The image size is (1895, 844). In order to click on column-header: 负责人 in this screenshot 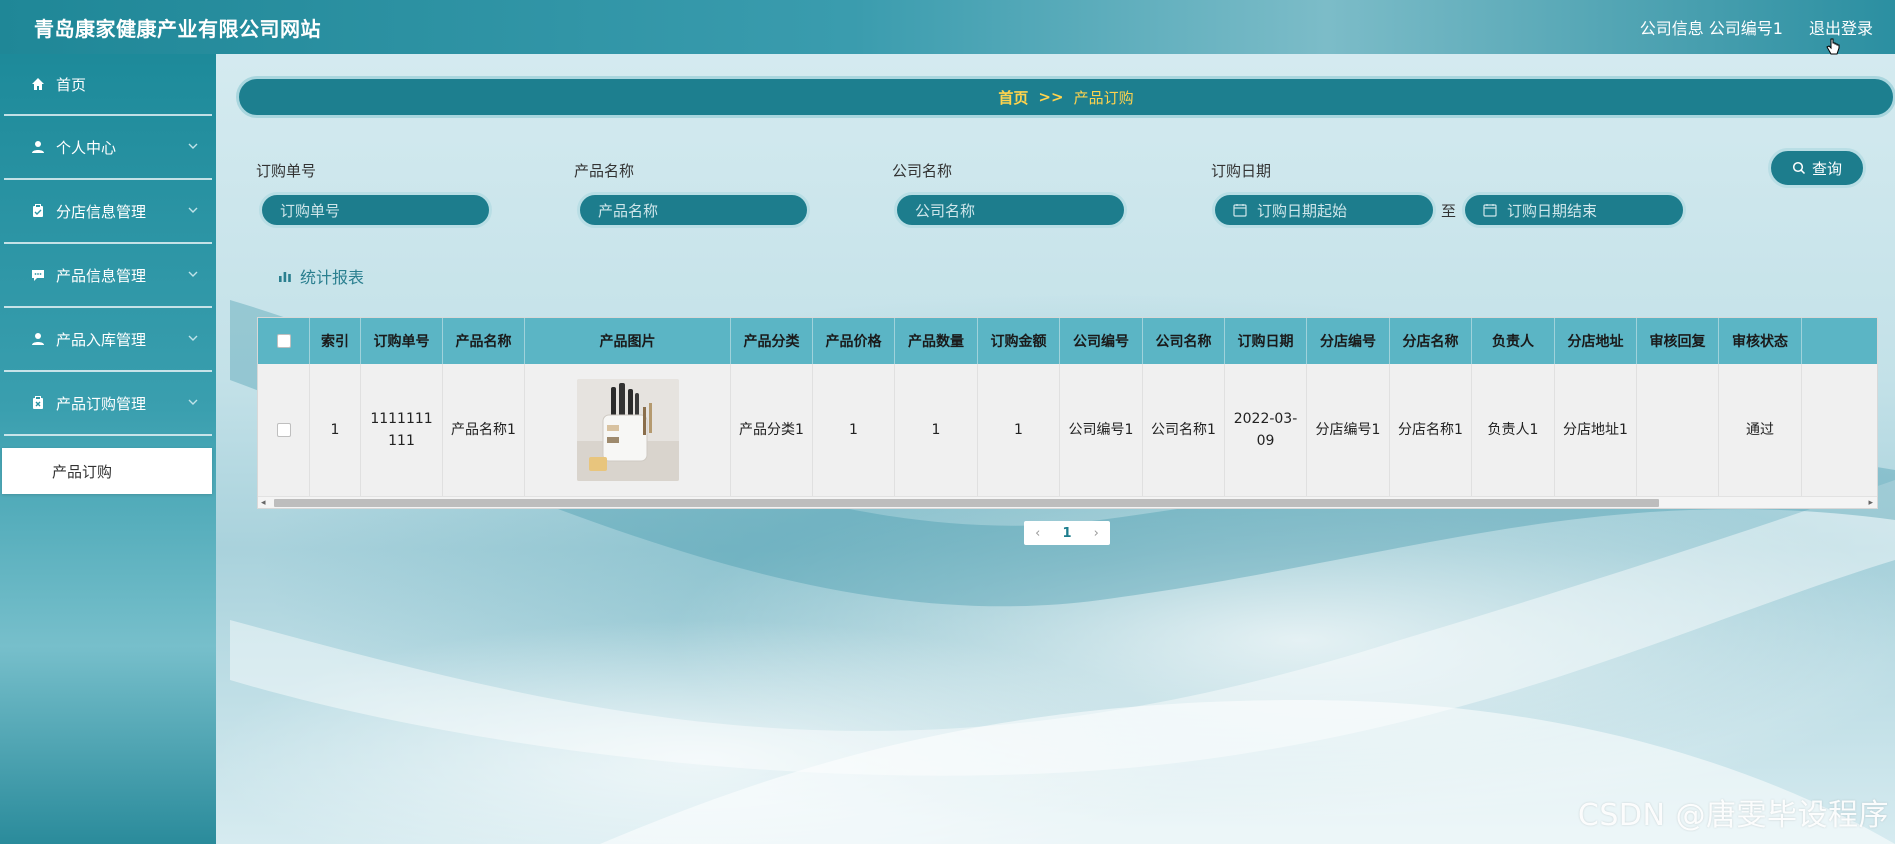, I will do `click(1513, 341)`.